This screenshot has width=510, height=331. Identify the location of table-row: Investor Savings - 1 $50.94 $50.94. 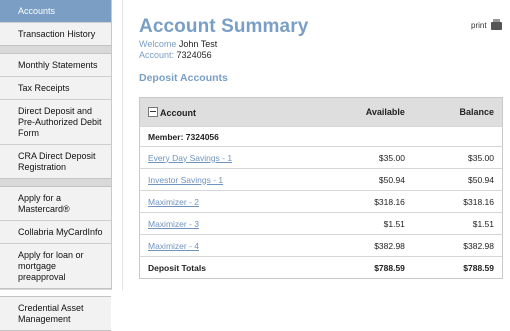
(321, 179).